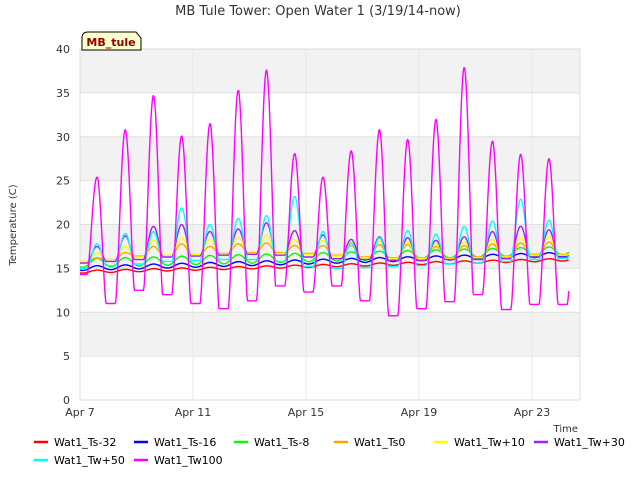 This screenshot has width=640, height=480. I want to click on y-tick-label: 35, so click(63, 93).